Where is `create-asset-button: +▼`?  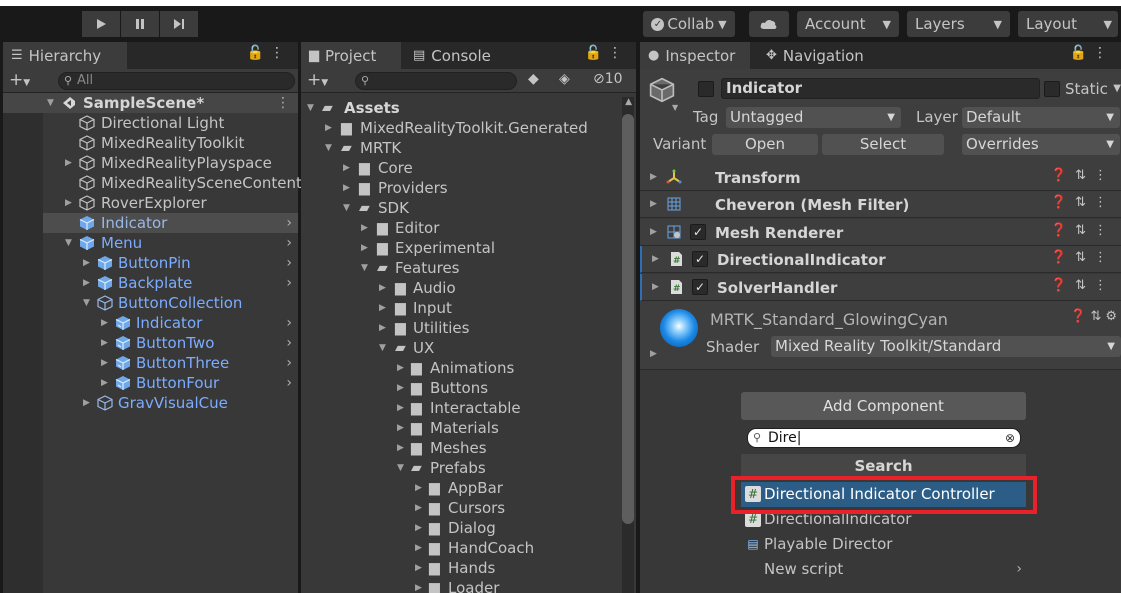
create-asset-button: +▼ is located at coordinates (317, 80).